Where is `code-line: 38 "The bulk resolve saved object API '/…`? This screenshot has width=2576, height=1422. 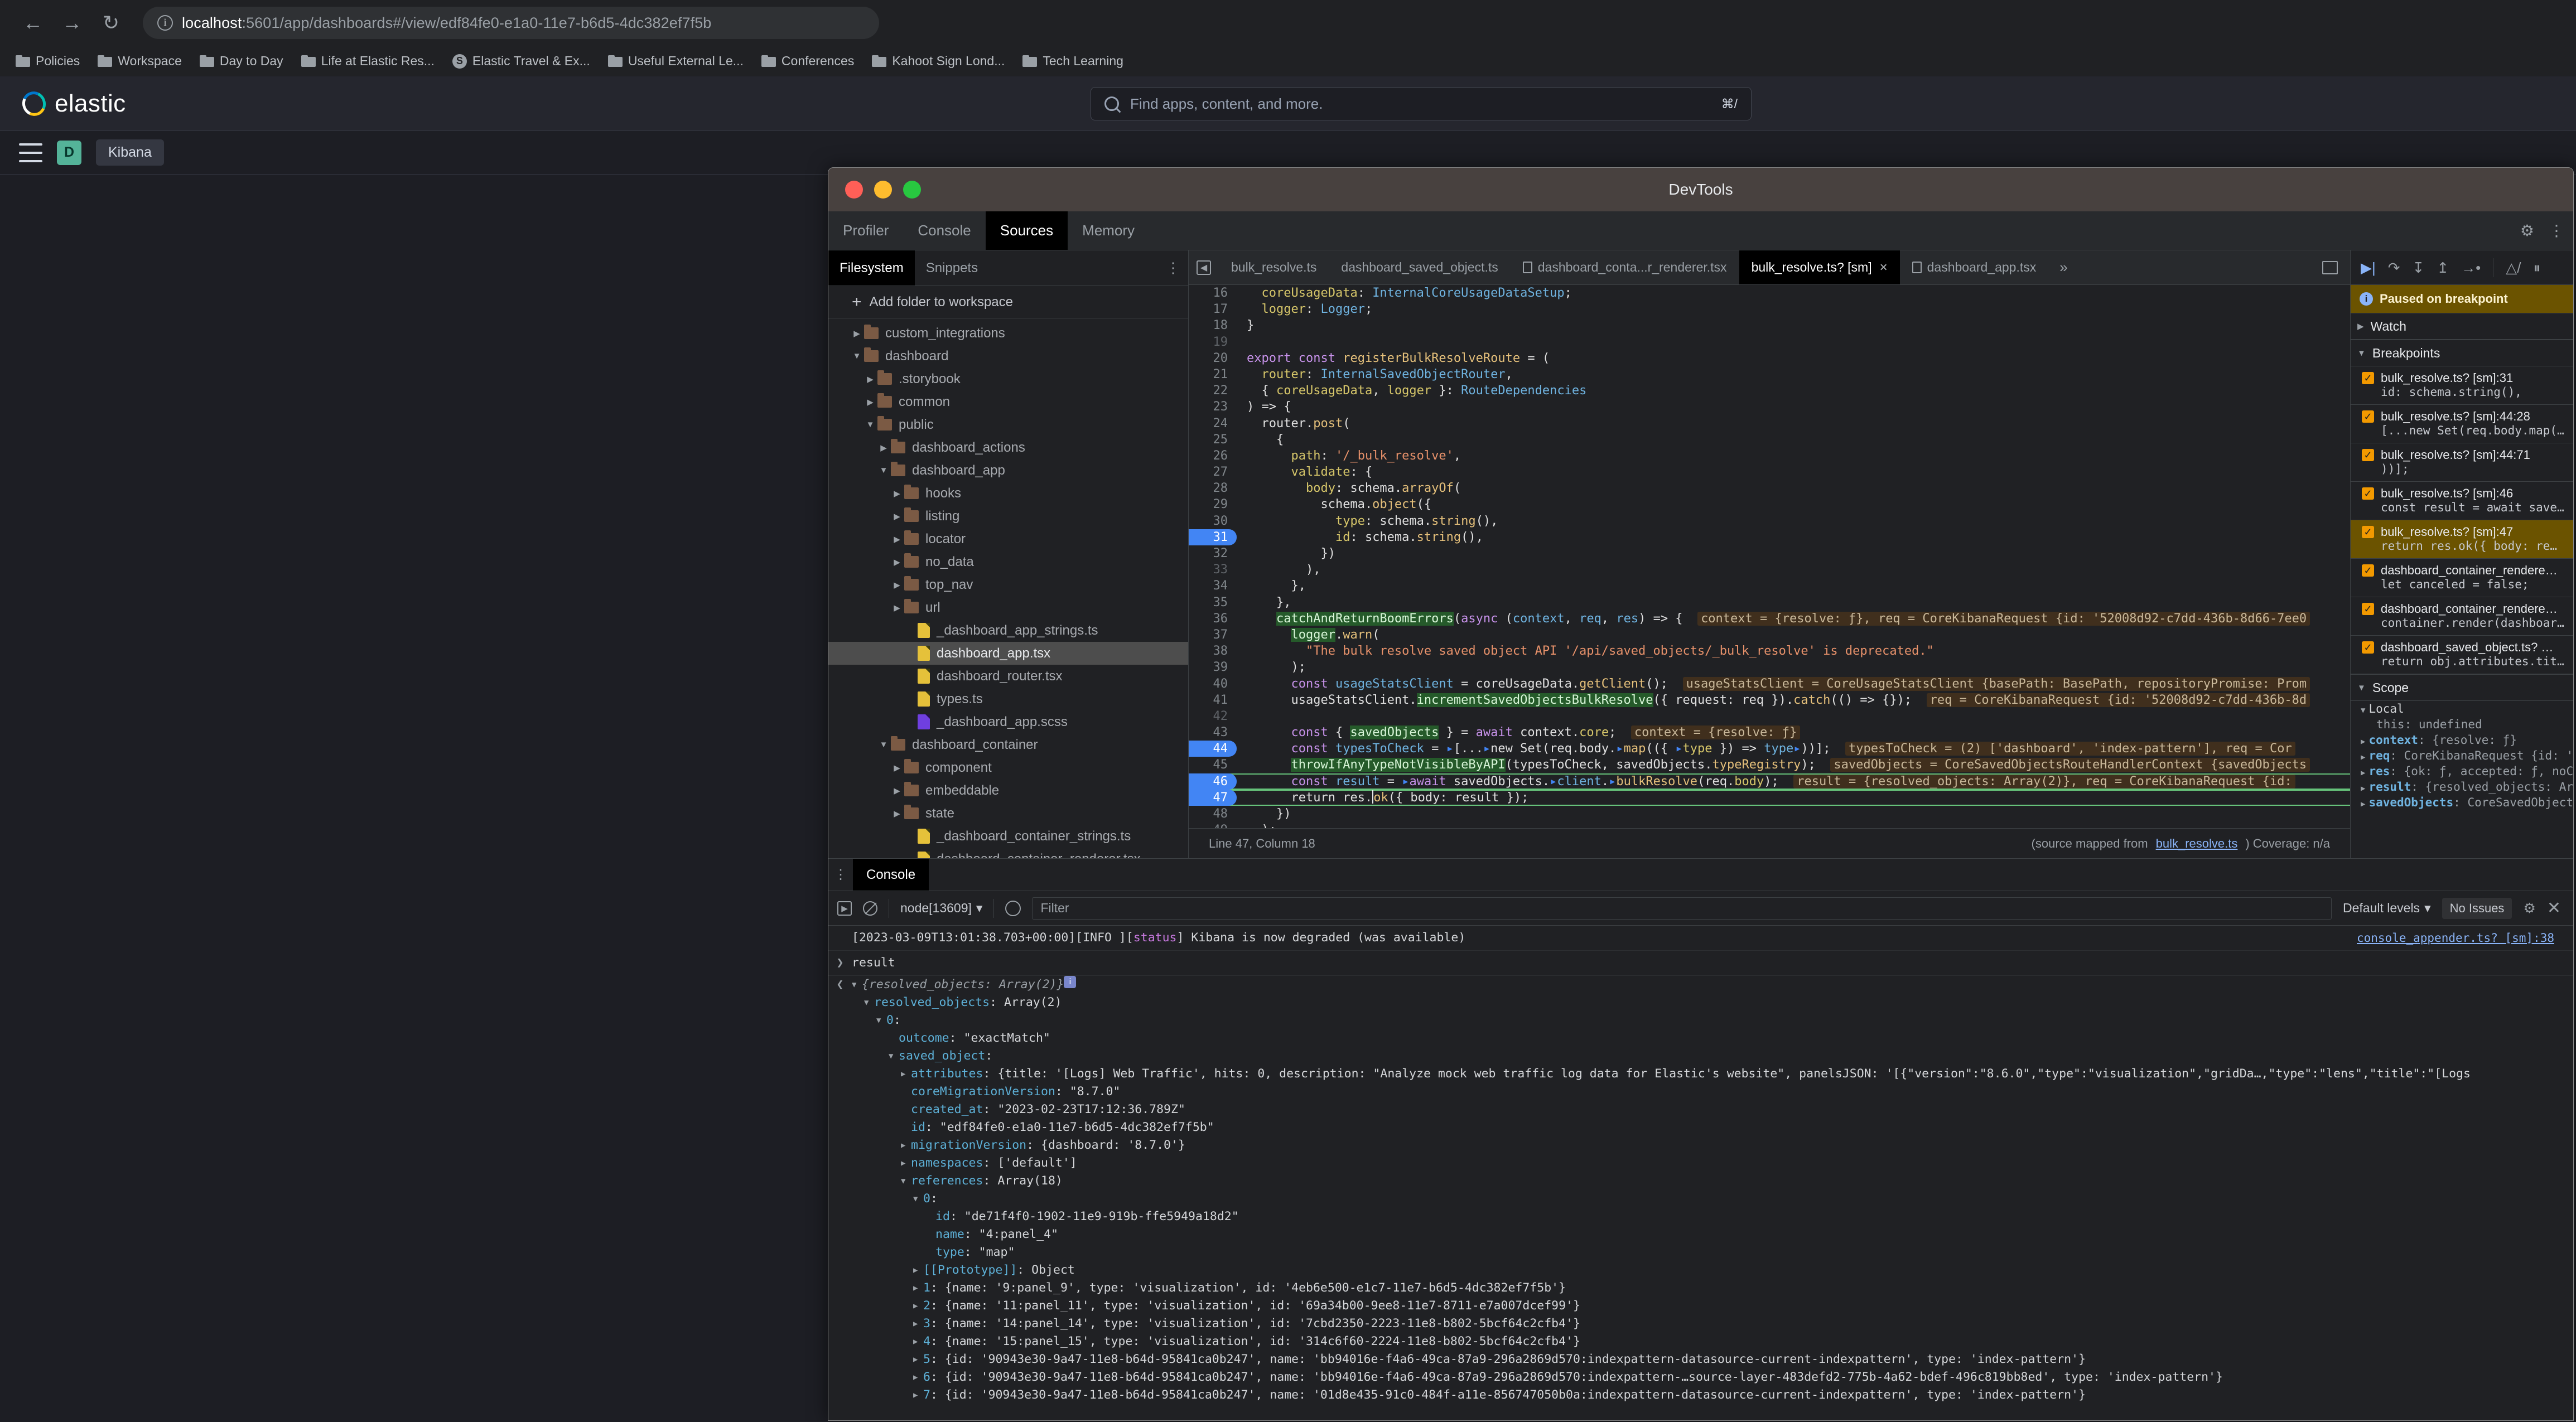 code-line: 38 "The bulk resolve saved object API '/… is located at coordinates (1769, 651).